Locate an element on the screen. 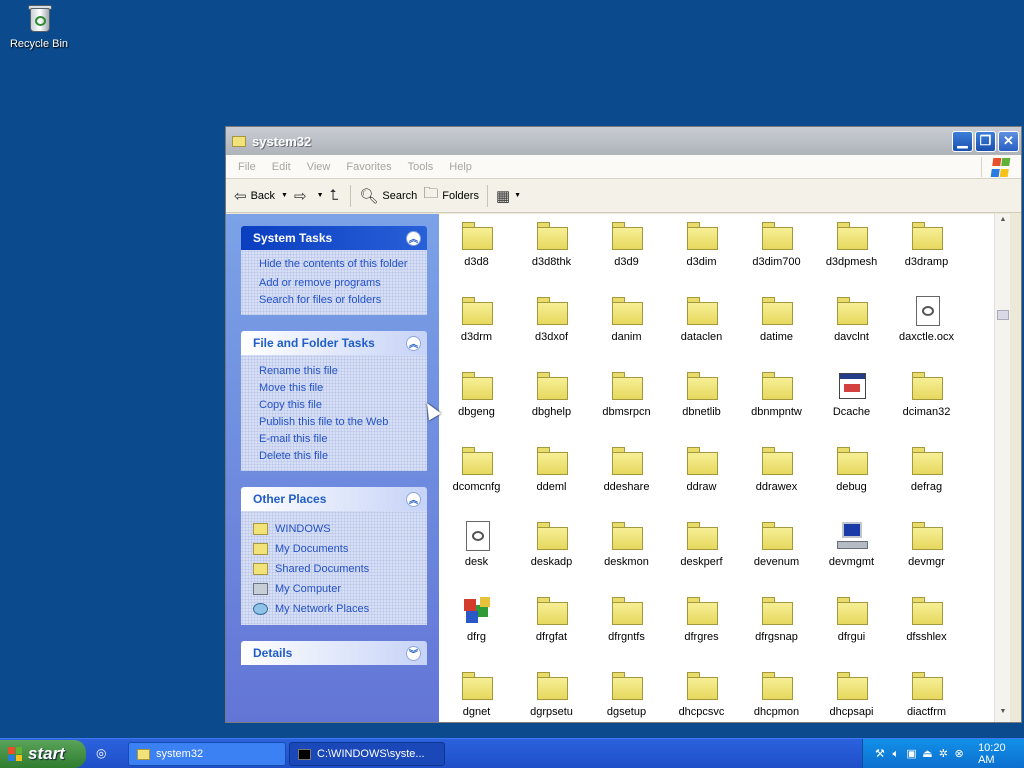  file-item: devenum is located at coordinates (776, 544).